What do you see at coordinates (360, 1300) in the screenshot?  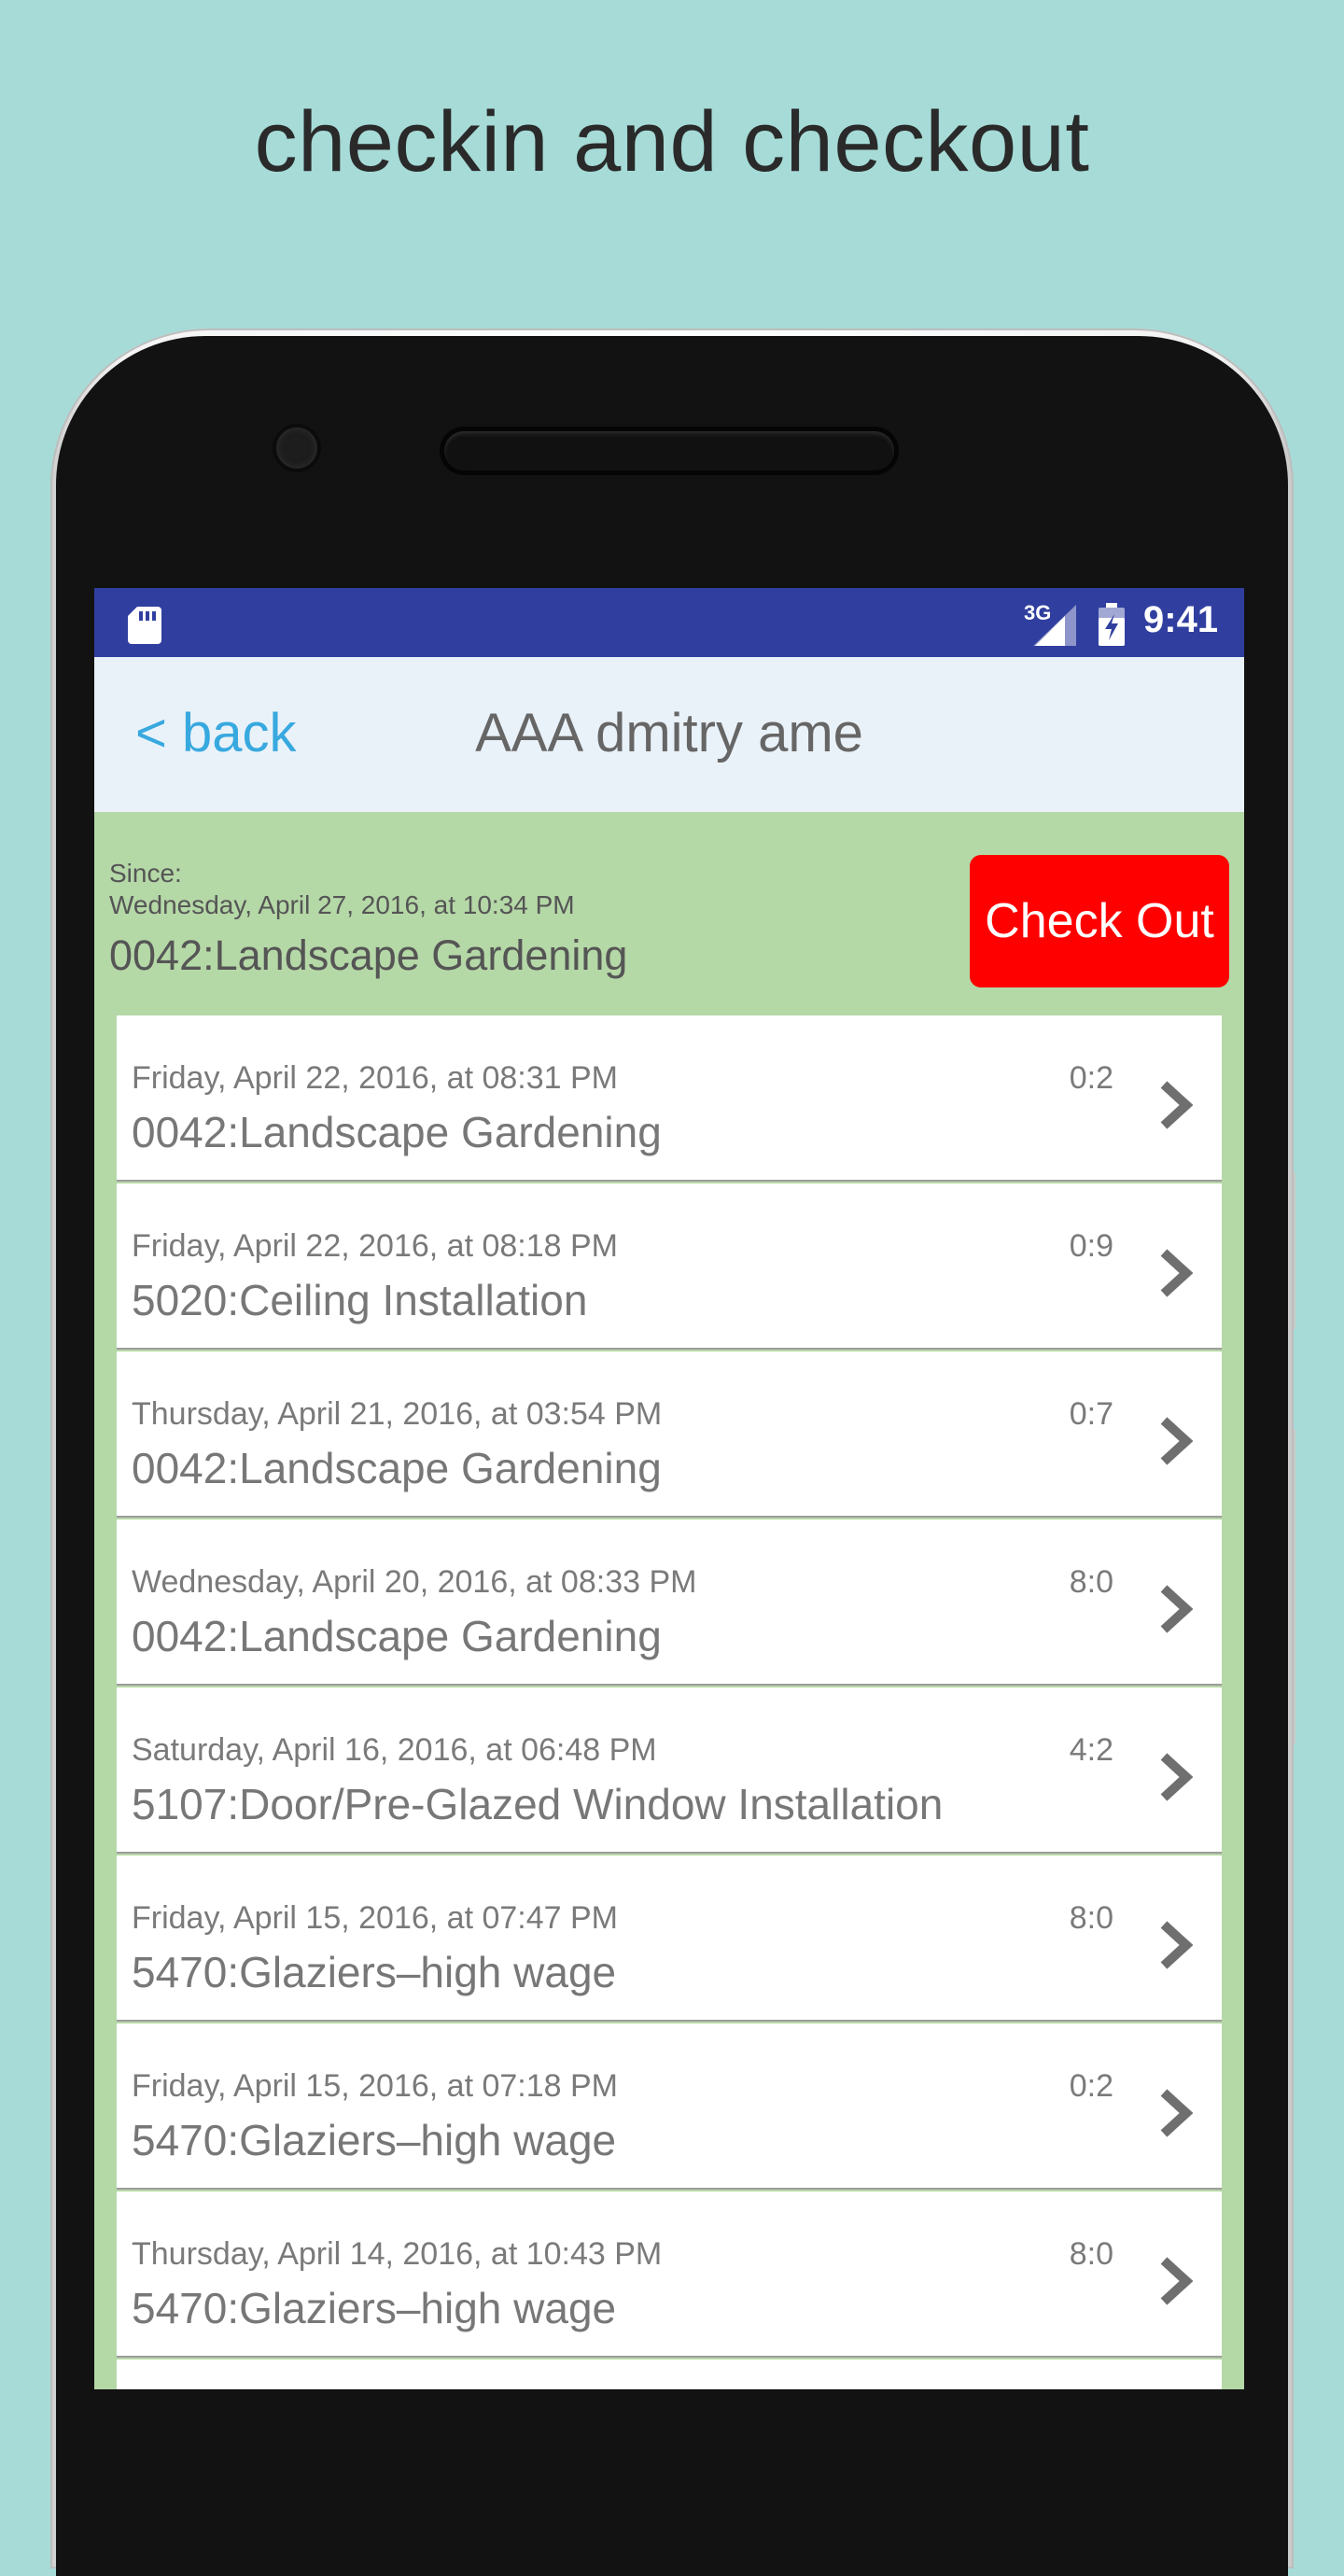 I see `item-task: 5020:Ceiling Installation` at bounding box center [360, 1300].